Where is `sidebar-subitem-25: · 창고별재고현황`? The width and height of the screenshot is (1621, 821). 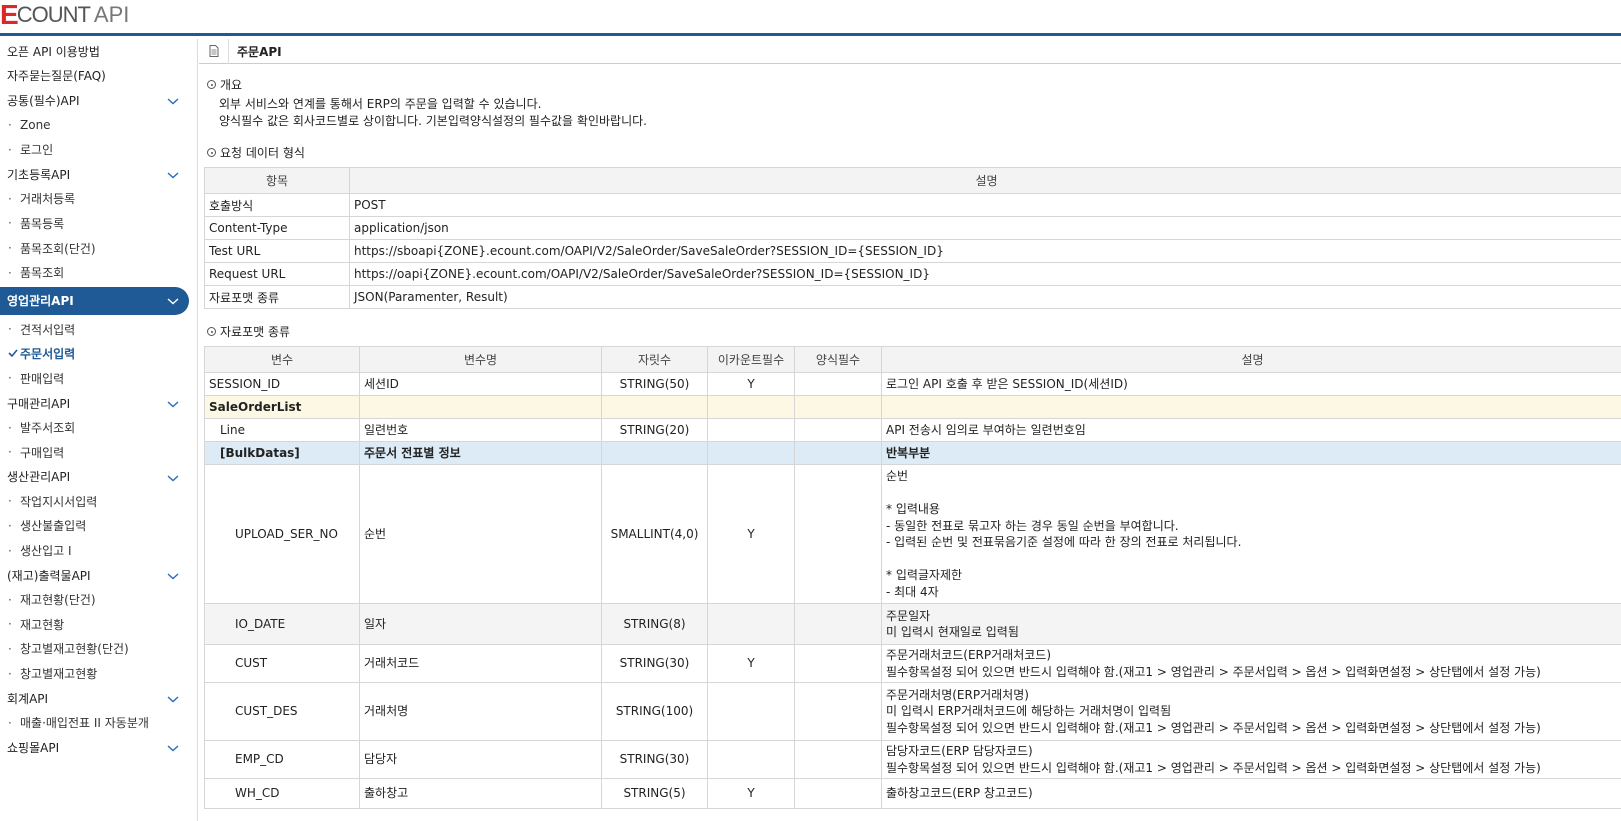
sidebar-subitem-25: · 창고별재고현황 is located at coordinates (98, 673).